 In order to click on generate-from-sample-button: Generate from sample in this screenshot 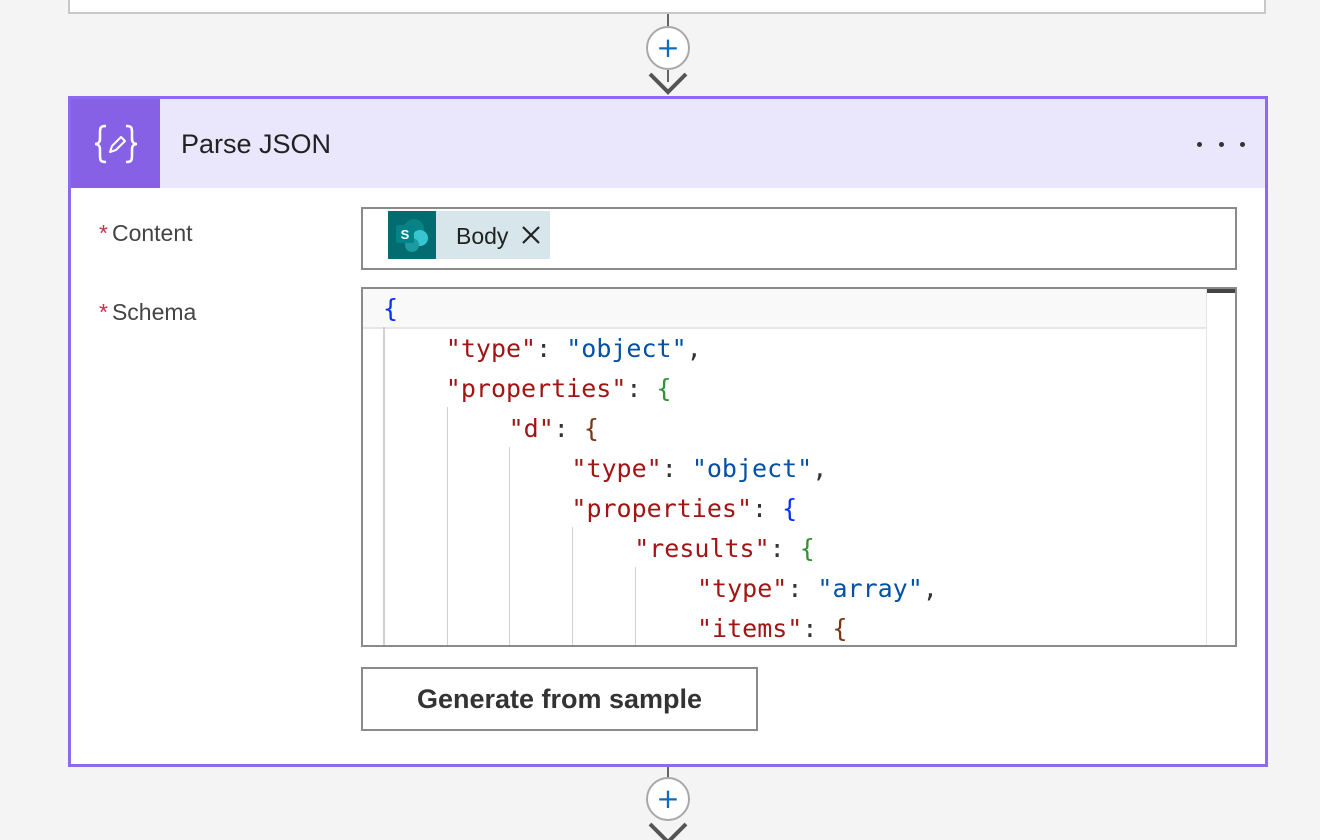, I will do `click(559, 699)`.